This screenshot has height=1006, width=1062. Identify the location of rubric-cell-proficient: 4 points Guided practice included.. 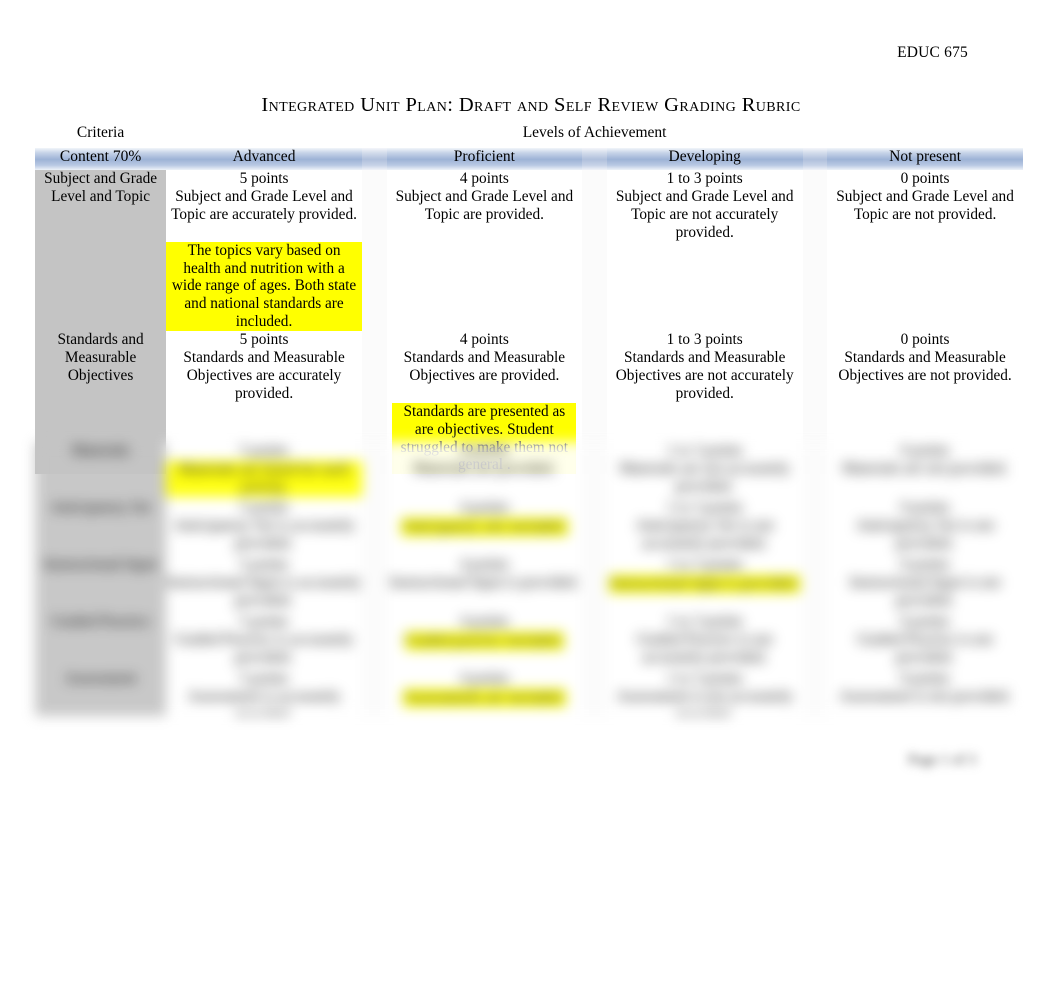
(484, 641).